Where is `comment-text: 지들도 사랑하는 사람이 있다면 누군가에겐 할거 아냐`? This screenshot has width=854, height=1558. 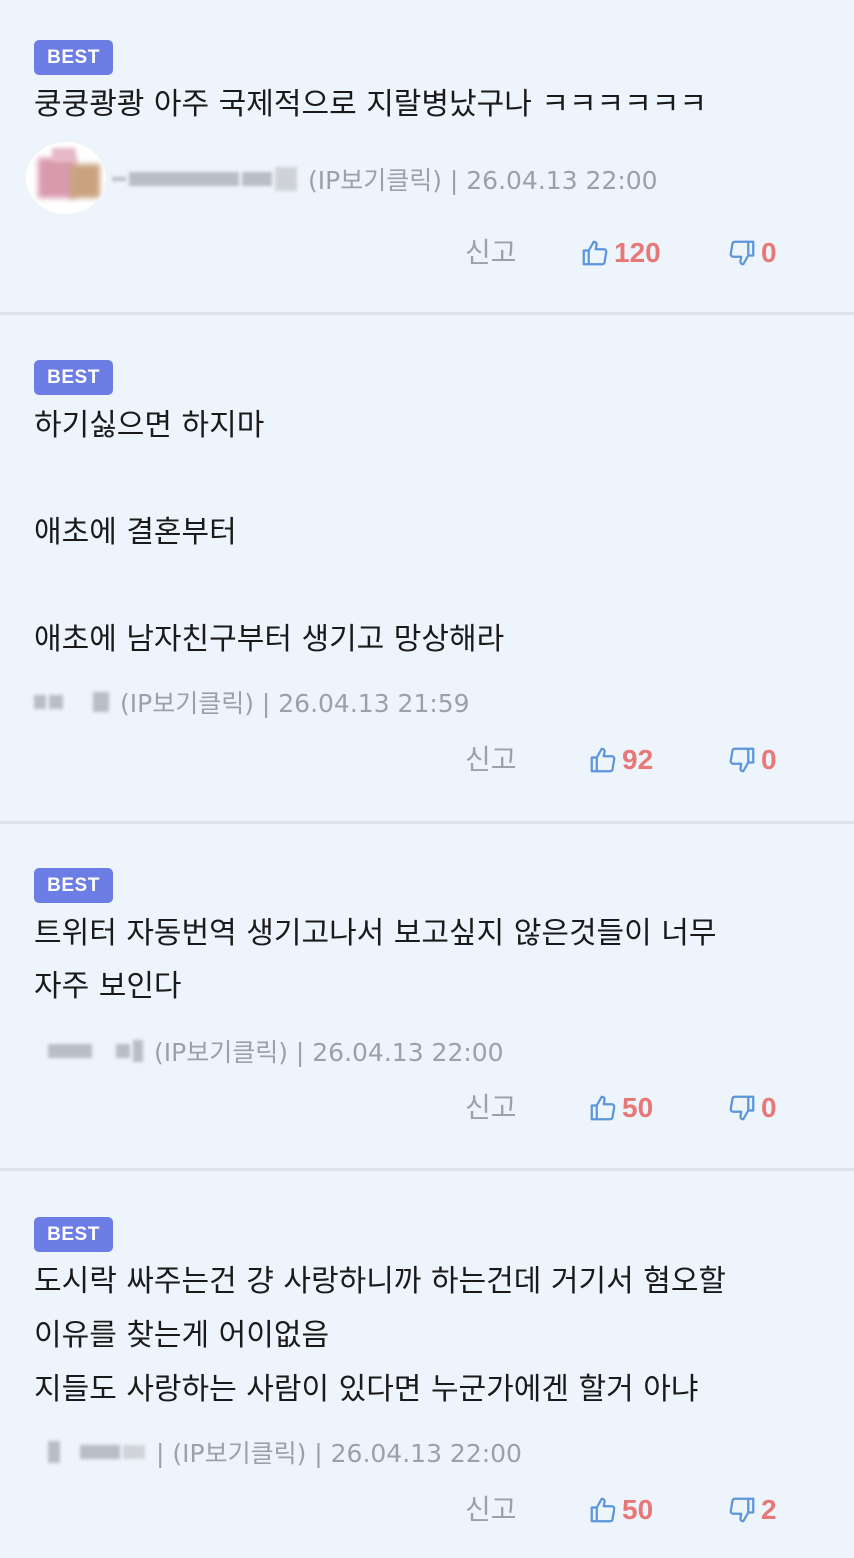
comment-text: 지들도 사랑하는 사람이 있다면 누군가에겐 할거 아냐 is located at coordinates (366, 1389).